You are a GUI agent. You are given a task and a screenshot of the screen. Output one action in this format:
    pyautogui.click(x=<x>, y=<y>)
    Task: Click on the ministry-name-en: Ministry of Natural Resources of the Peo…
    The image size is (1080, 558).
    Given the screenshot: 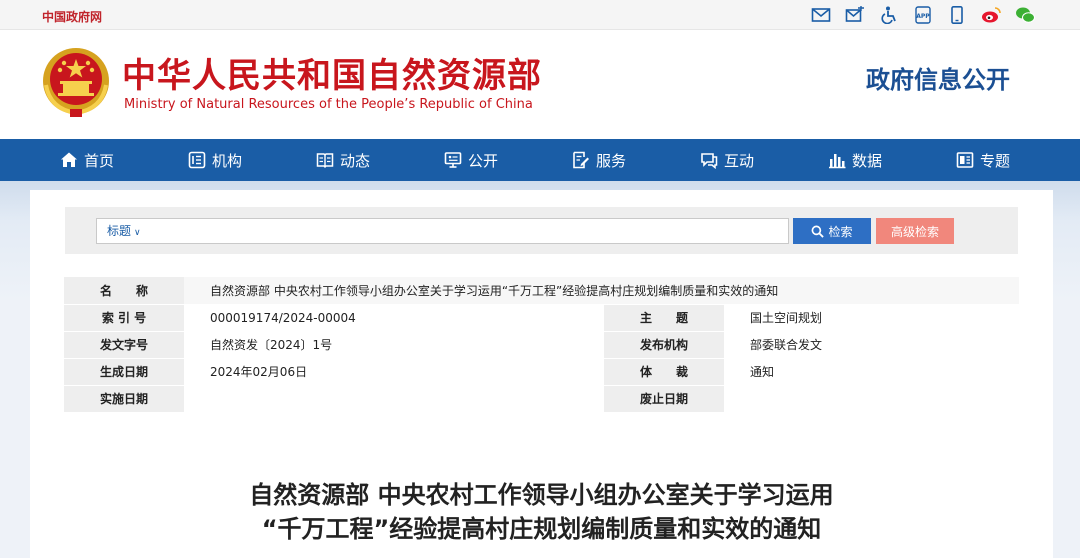 What is the action you would take?
    pyautogui.click(x=328, y=104)
    